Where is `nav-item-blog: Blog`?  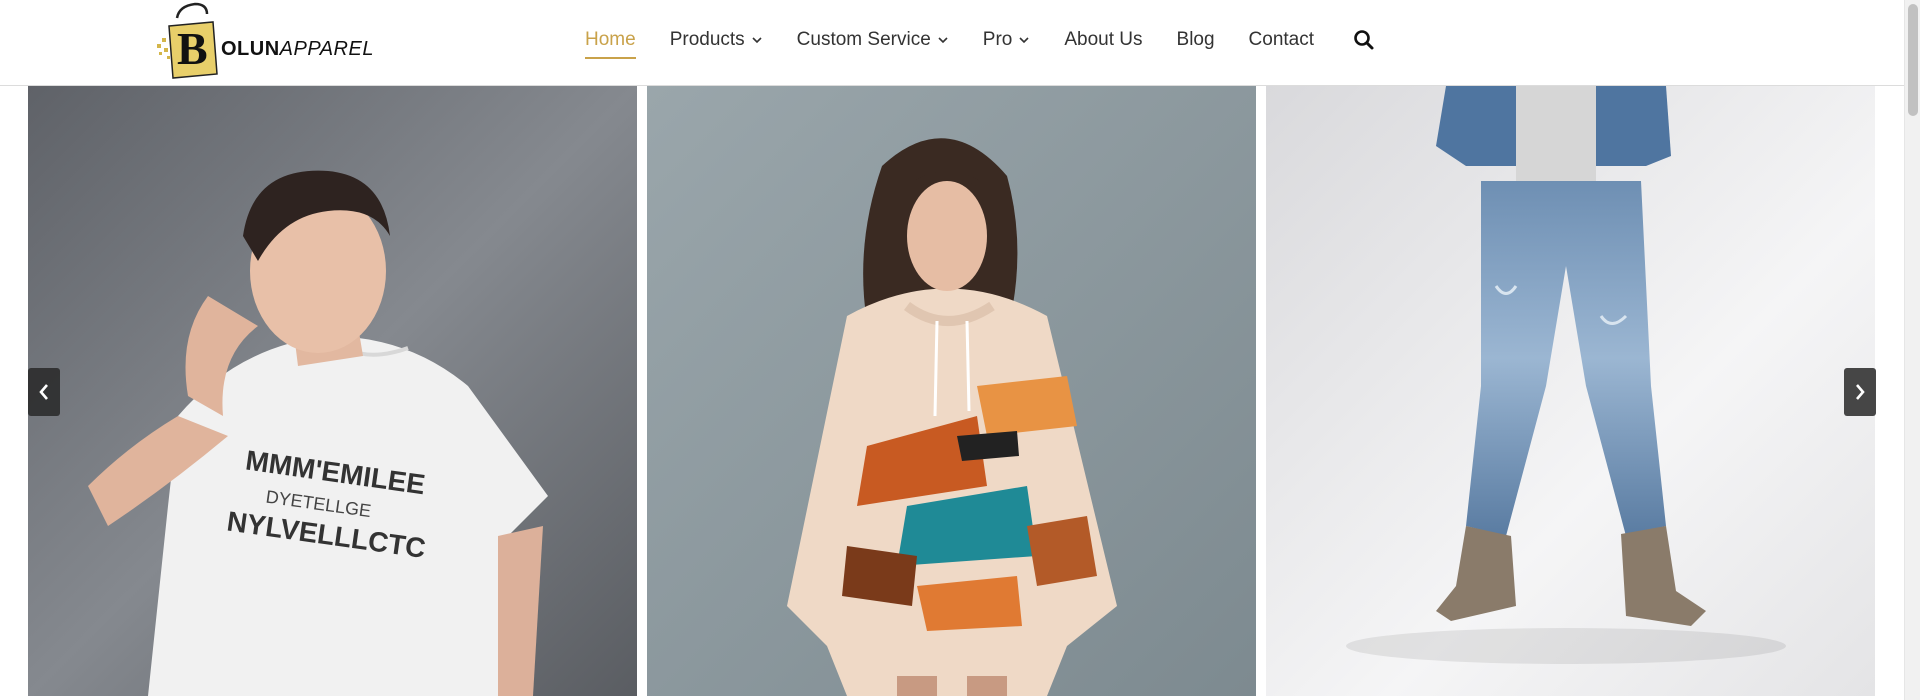 nav-item-blog: Blog is located at coordinates (1196, 40).